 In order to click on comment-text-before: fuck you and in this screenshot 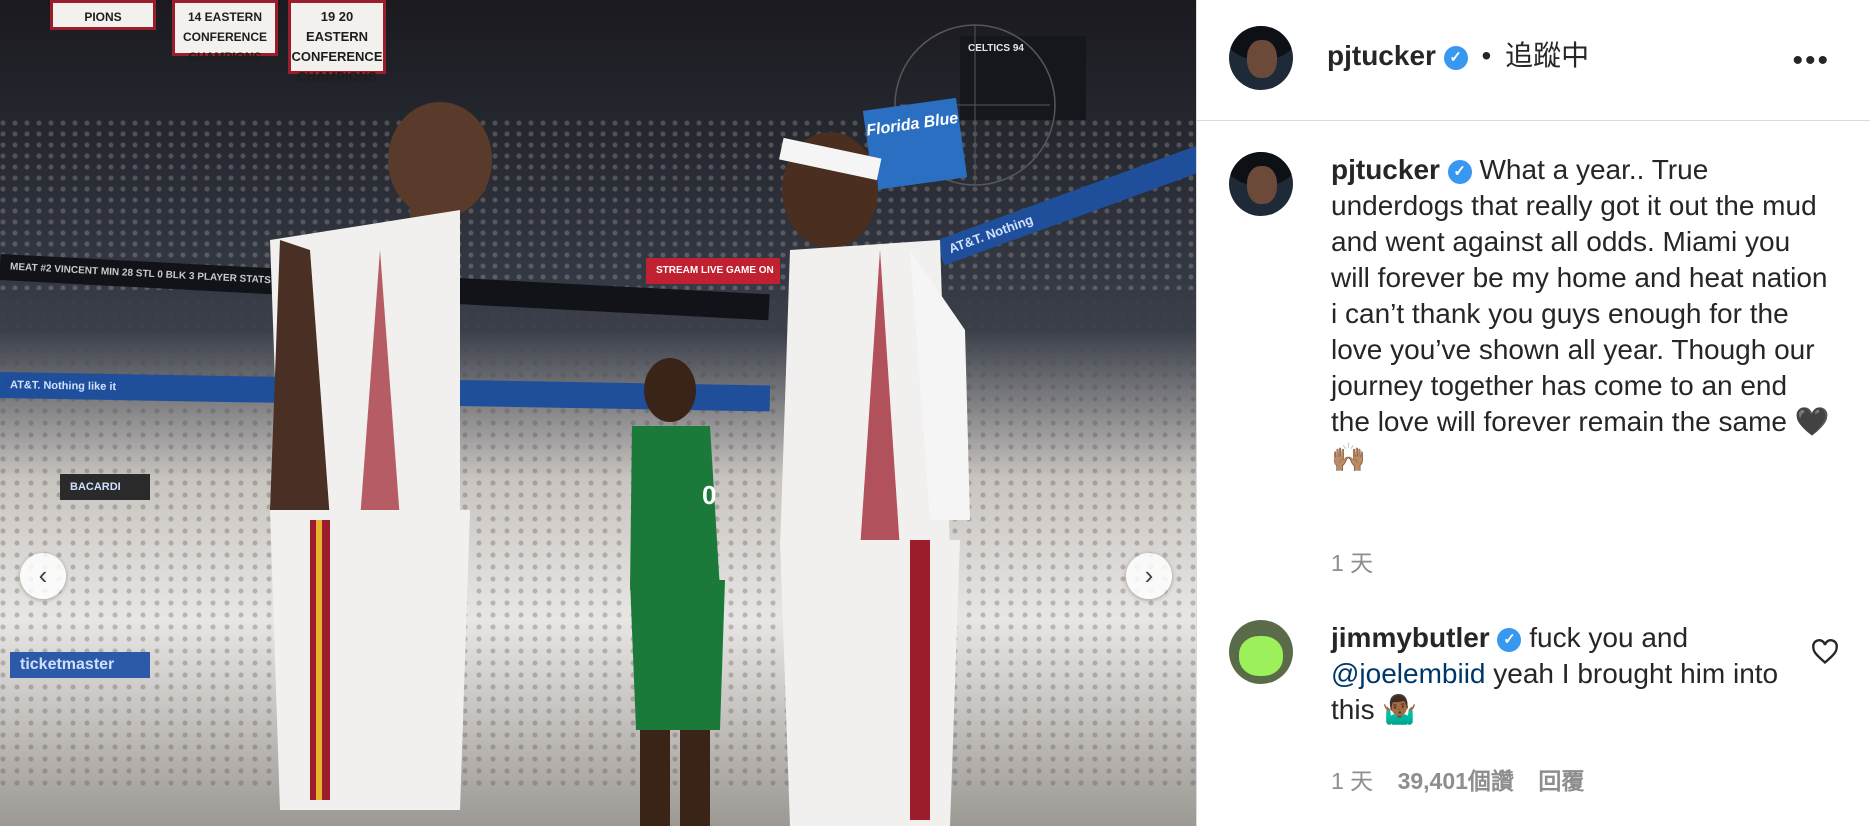, I will do `click(1609, 637)`.